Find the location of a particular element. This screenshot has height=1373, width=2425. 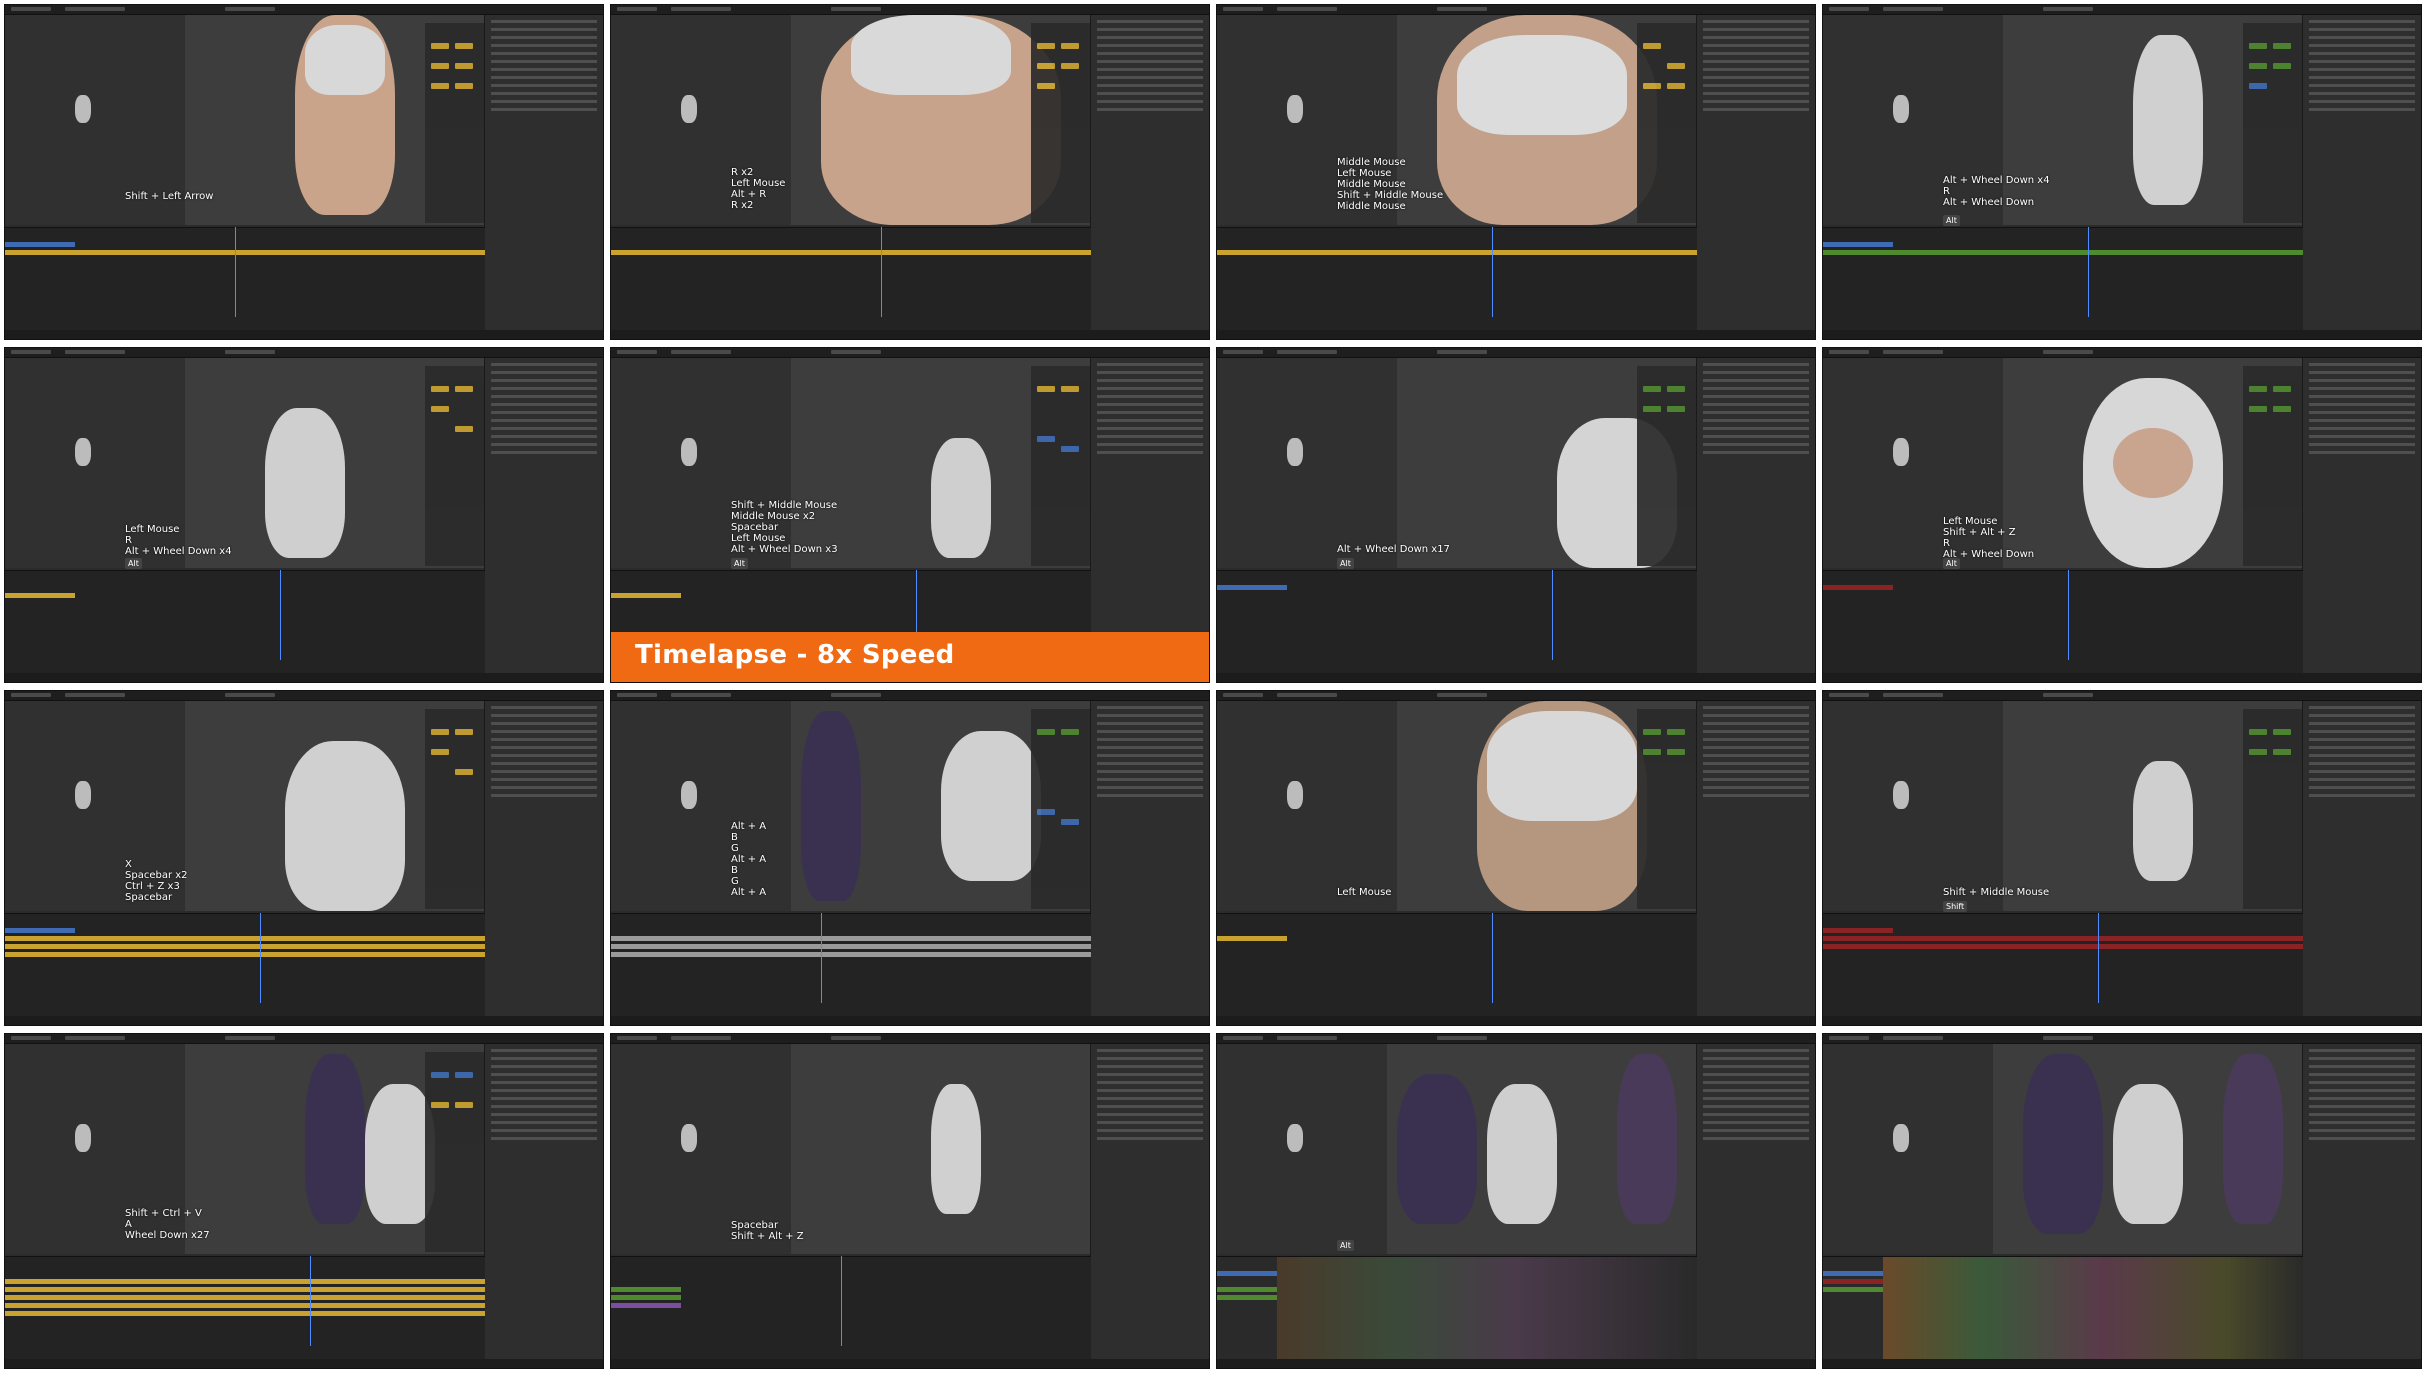

character-outfit is located at coordinates (1542, 85).